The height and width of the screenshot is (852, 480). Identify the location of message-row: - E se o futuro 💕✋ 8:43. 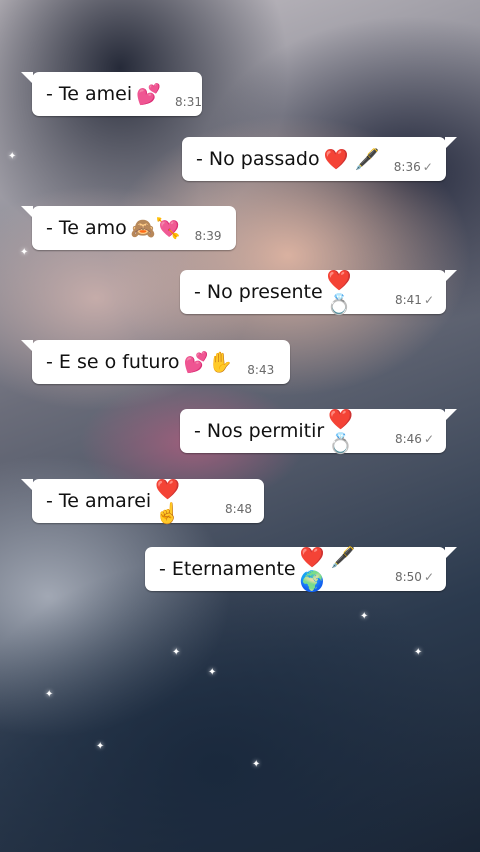
(240, 362).